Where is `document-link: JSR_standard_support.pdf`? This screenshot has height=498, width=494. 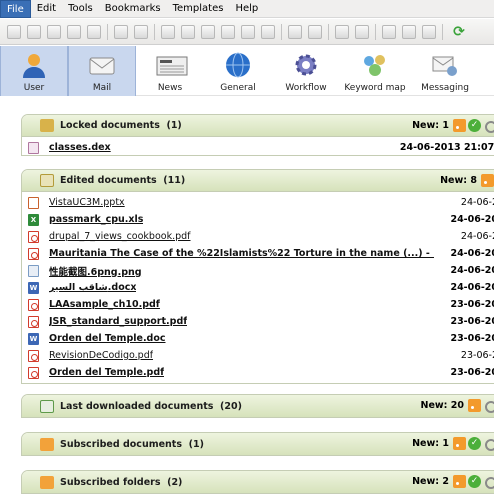
document-link: JSR_standard_support.pdf is located at coordinates (118, 321).